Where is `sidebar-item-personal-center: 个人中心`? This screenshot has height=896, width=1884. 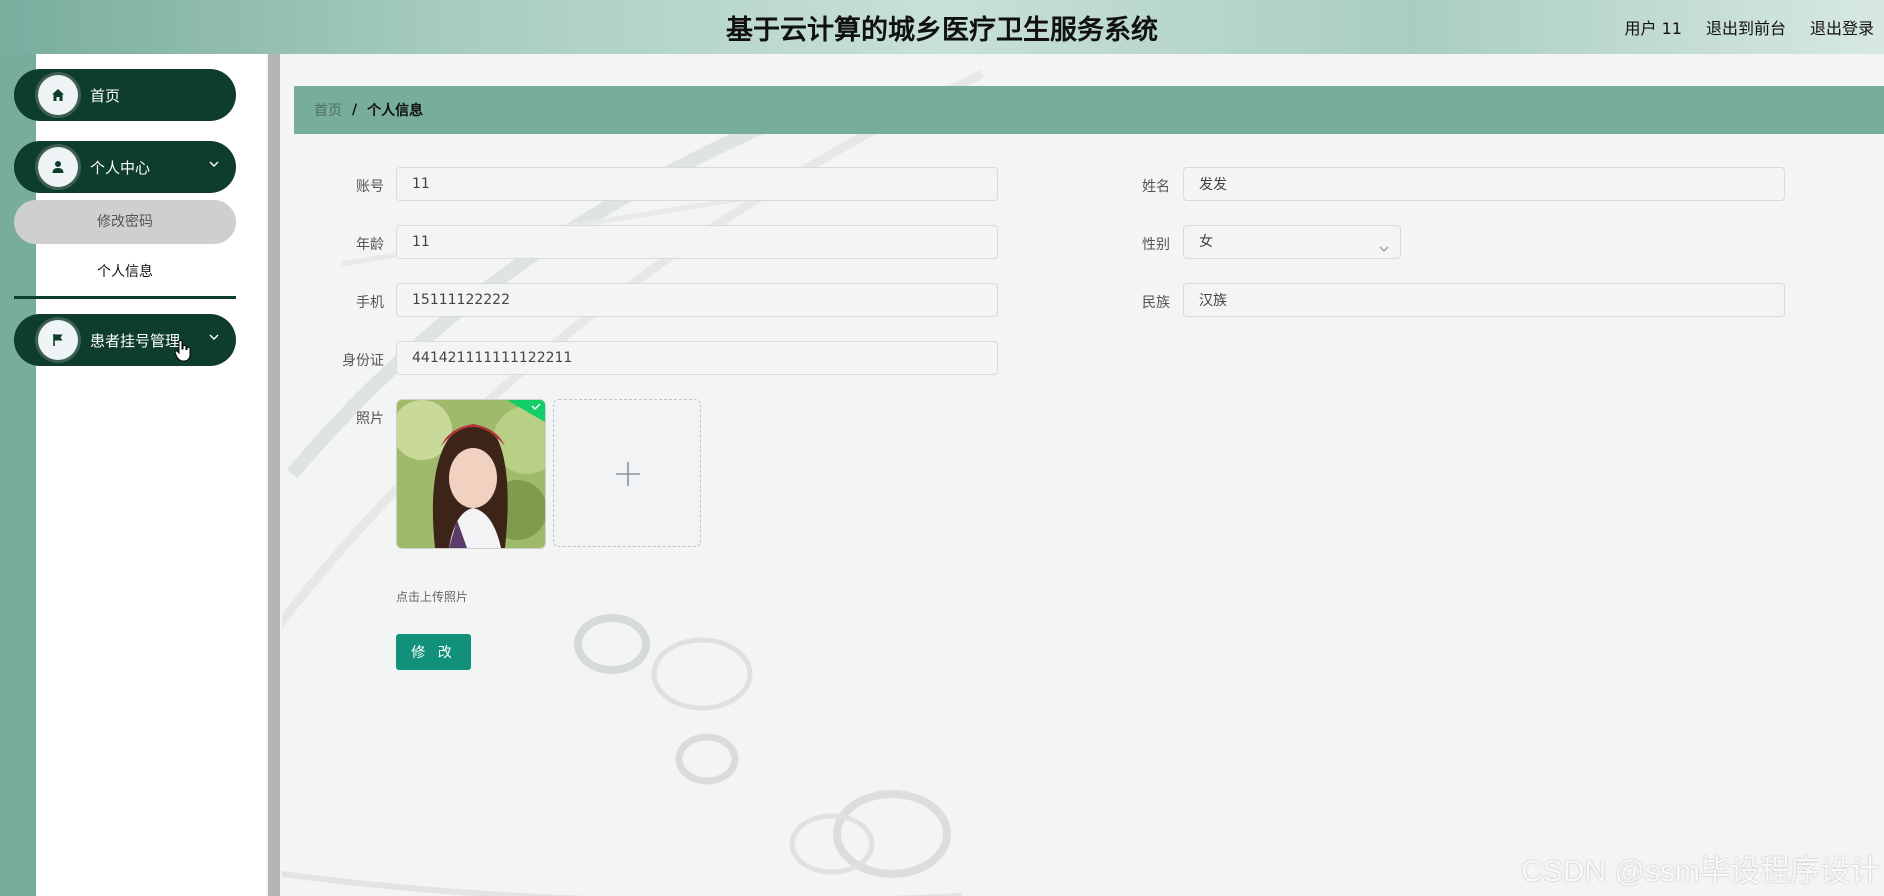 sidebar-item-personal-center: 个人中心 is located at coordinates (125, 167).